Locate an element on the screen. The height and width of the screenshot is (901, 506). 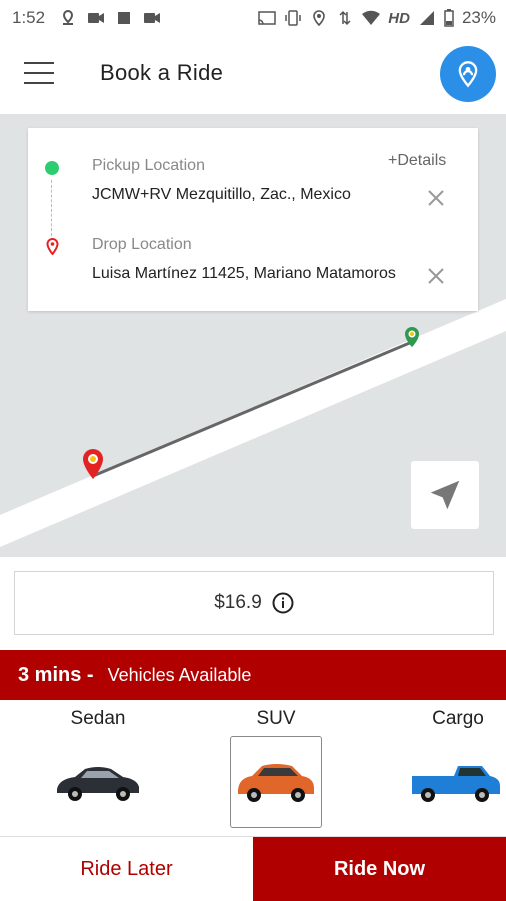
vehicle-option-cargo: Cargo is located at coordinates (452, 768).